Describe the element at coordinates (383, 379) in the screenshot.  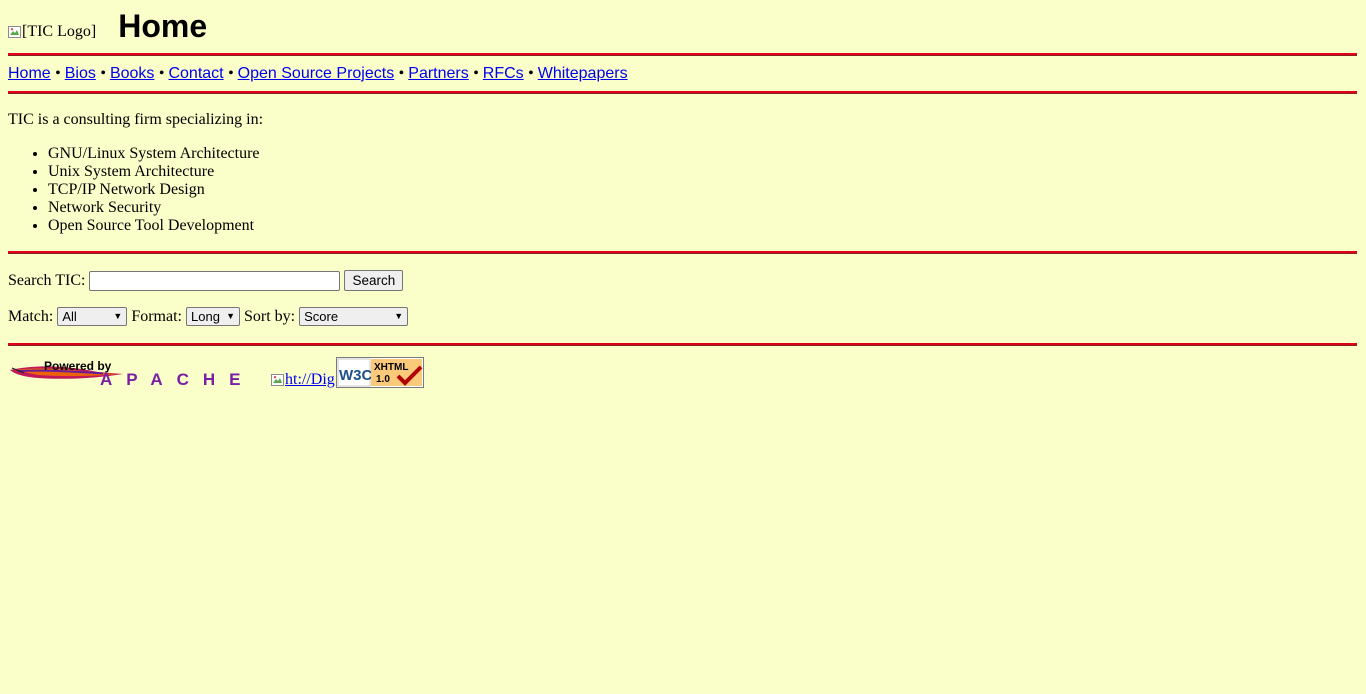
I see `w3c-badge-right-bottom-text: 1.0` at that location.